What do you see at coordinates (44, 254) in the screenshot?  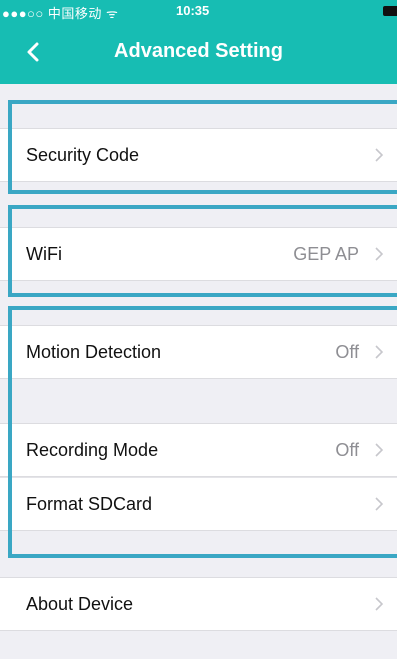 I see `wifi-label: WiFi` at bounding box center [44, 254].